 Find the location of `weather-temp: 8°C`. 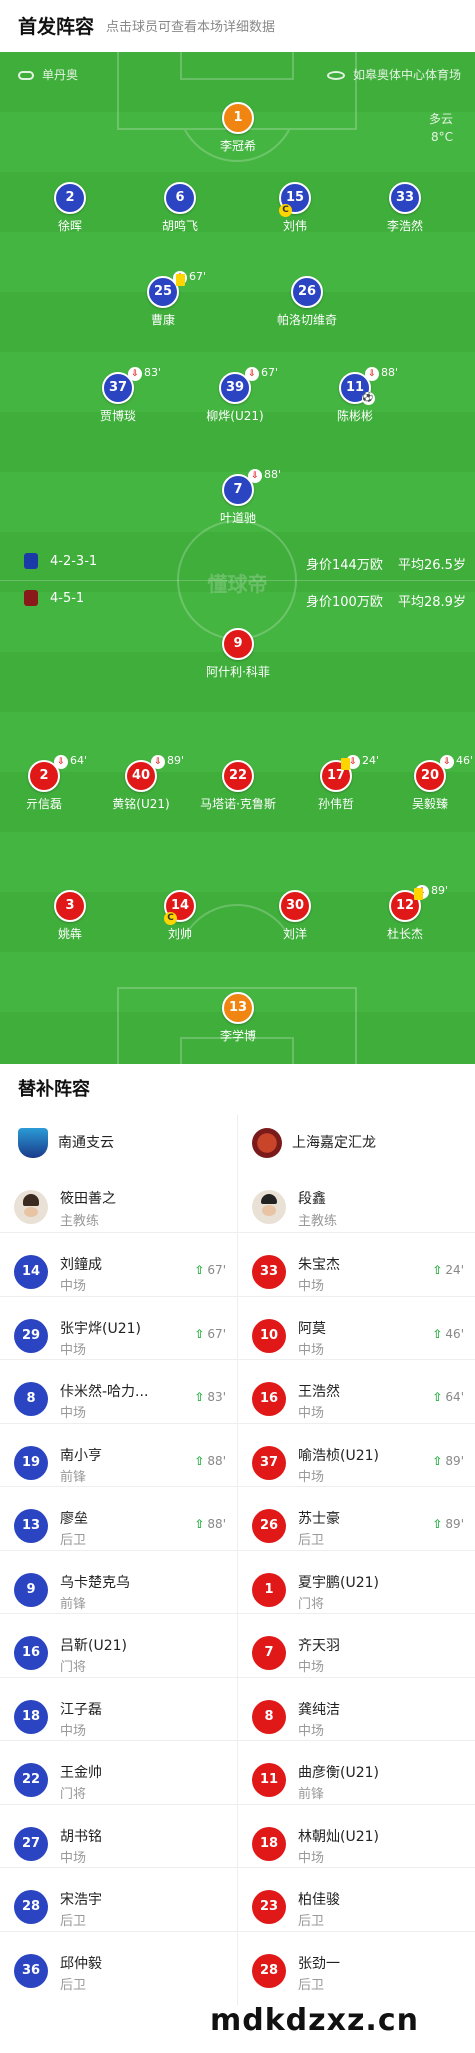

weather-temp: 8°C is located at coordinates (441, 137).